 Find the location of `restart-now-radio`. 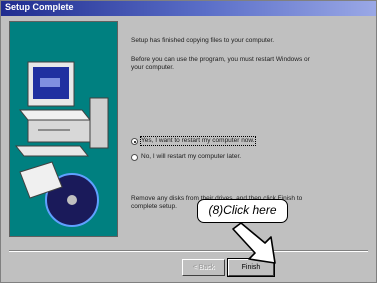

restart-now-radio is located at coordinates (134, 141).